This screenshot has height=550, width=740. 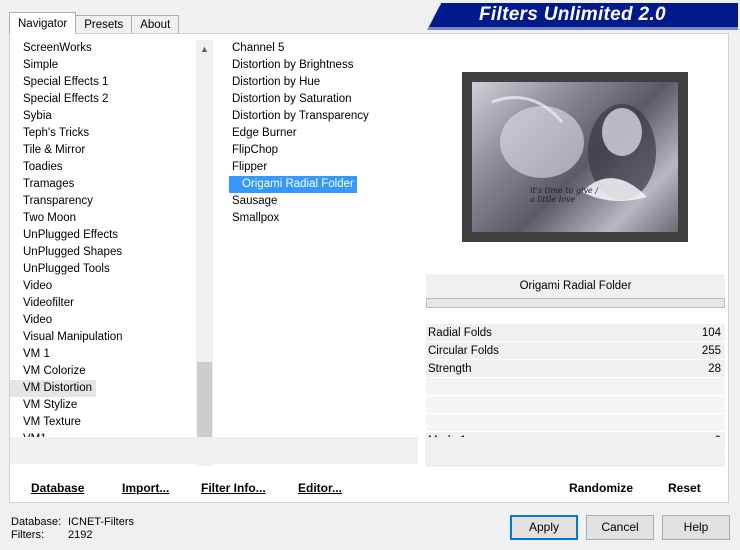 I want to click on filter-item: Distortion by Saturation, so click(x=319, y=99).